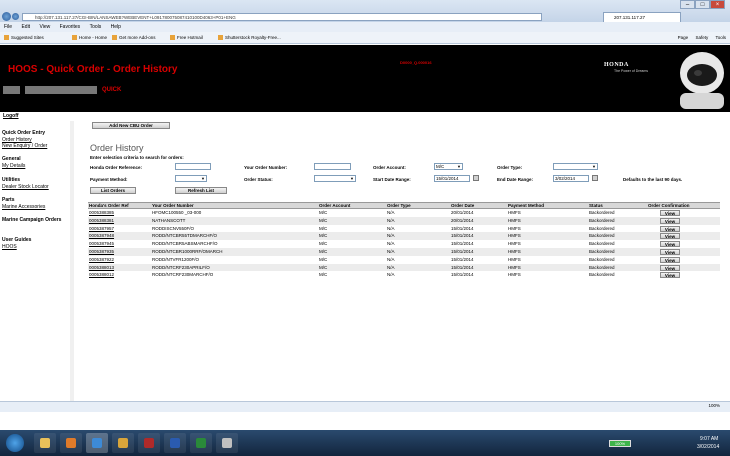  Describe the element at coordinates (9, 247) in the screenshot. I see `sidebar-link-hoos: HOOS` at that location.